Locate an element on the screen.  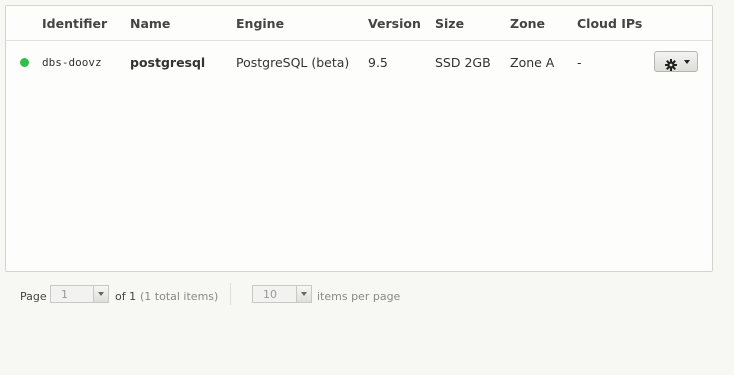
cell-cloud-ips: - is located at coordinates (579, 62).